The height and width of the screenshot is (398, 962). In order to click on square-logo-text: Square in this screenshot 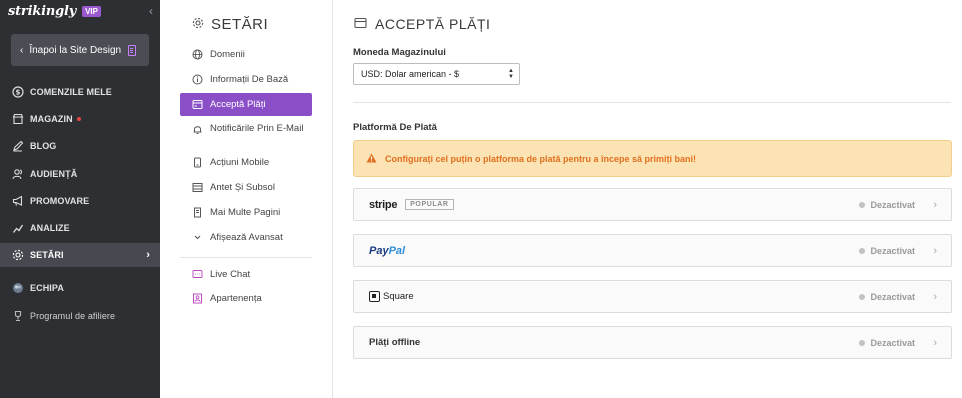, I will do `click(398, 296)`.